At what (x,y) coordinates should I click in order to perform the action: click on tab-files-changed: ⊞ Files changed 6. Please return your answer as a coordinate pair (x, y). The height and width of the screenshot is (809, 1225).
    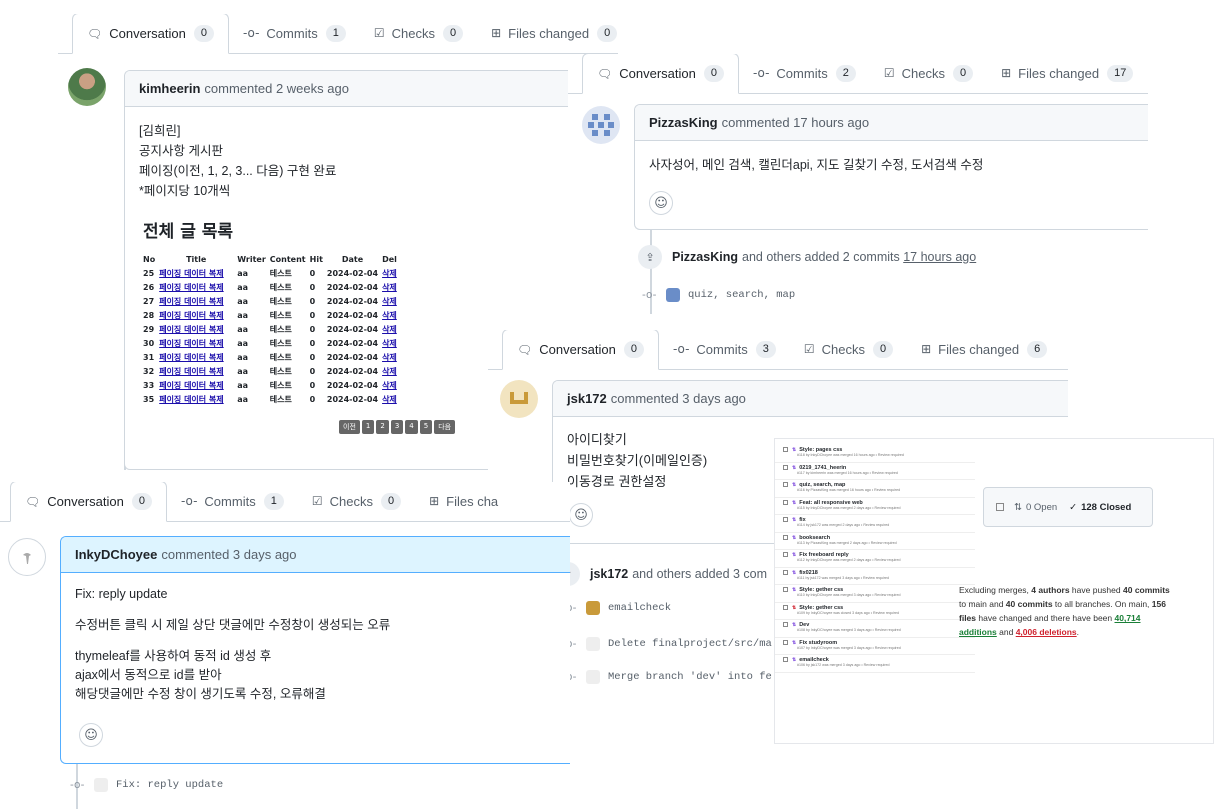
    Looking at the image, I should click on (984, 349).